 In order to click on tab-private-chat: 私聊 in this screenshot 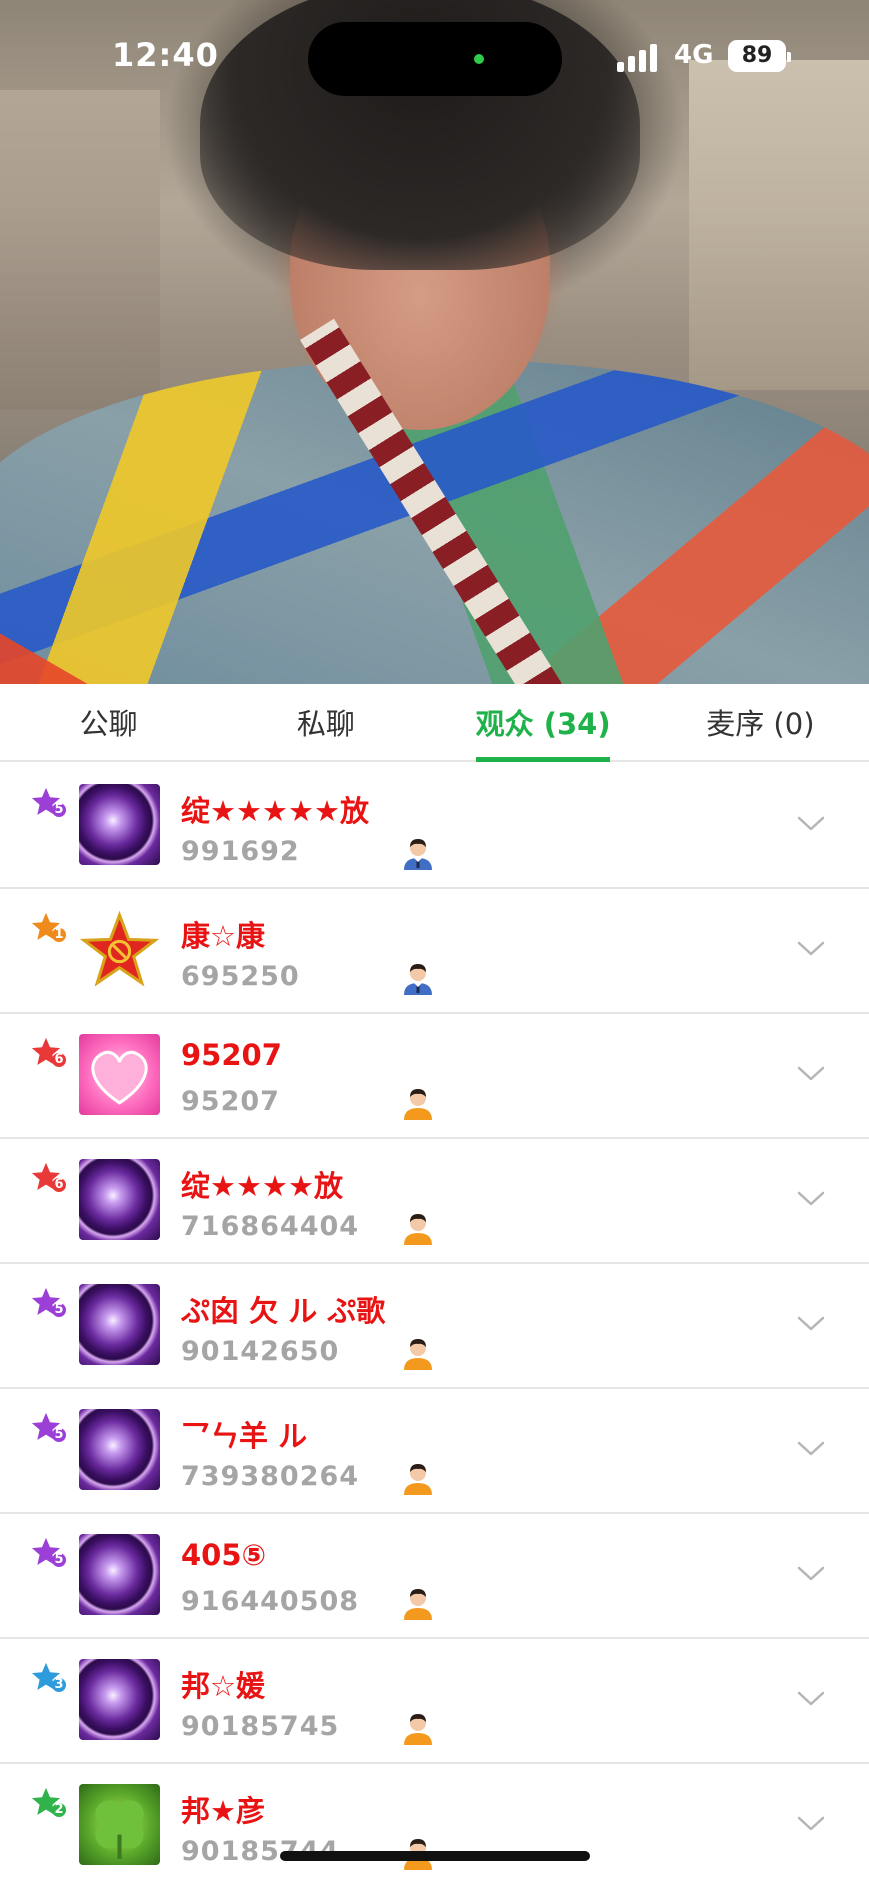, I will do `click(325, 722)`.